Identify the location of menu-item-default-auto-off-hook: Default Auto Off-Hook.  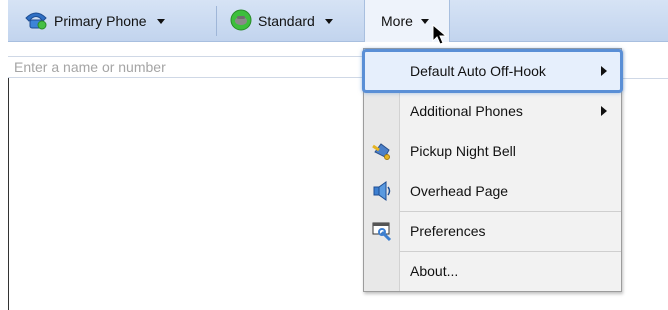
(492, 71).